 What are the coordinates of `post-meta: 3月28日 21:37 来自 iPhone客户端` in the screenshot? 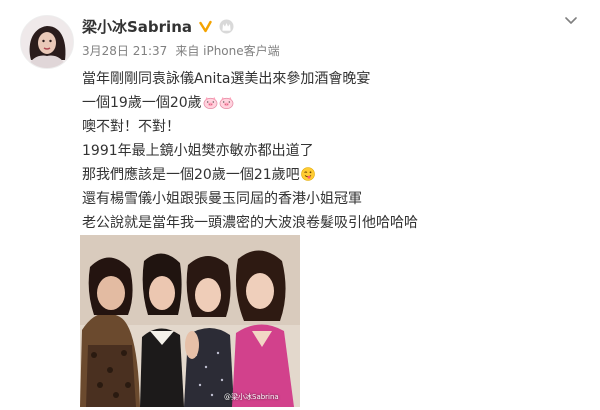 It's located at (181, 50).